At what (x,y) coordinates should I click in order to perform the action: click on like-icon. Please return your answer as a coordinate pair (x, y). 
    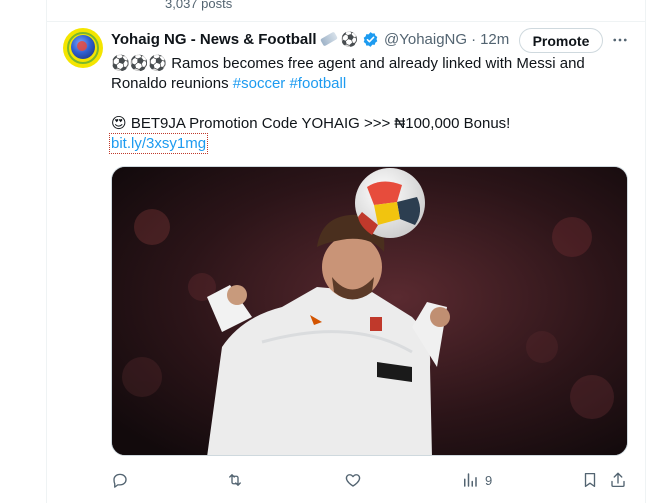
    Looking at the image, I should click on (353, 480).